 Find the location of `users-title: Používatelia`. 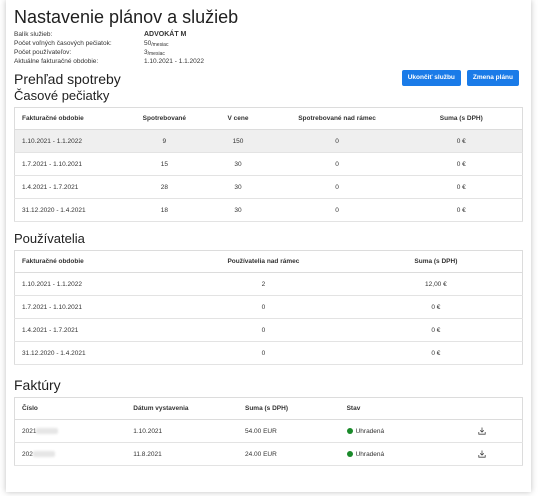

users-title: Používatelia is located at coordinates (49, 238).